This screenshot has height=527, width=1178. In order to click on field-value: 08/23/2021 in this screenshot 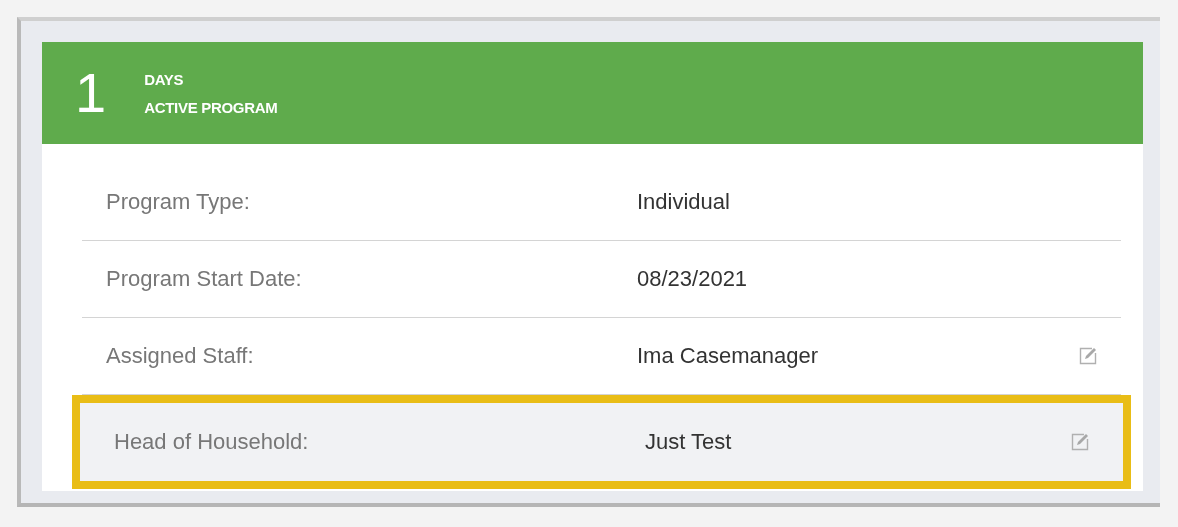, I will do `click(693, 279)`.